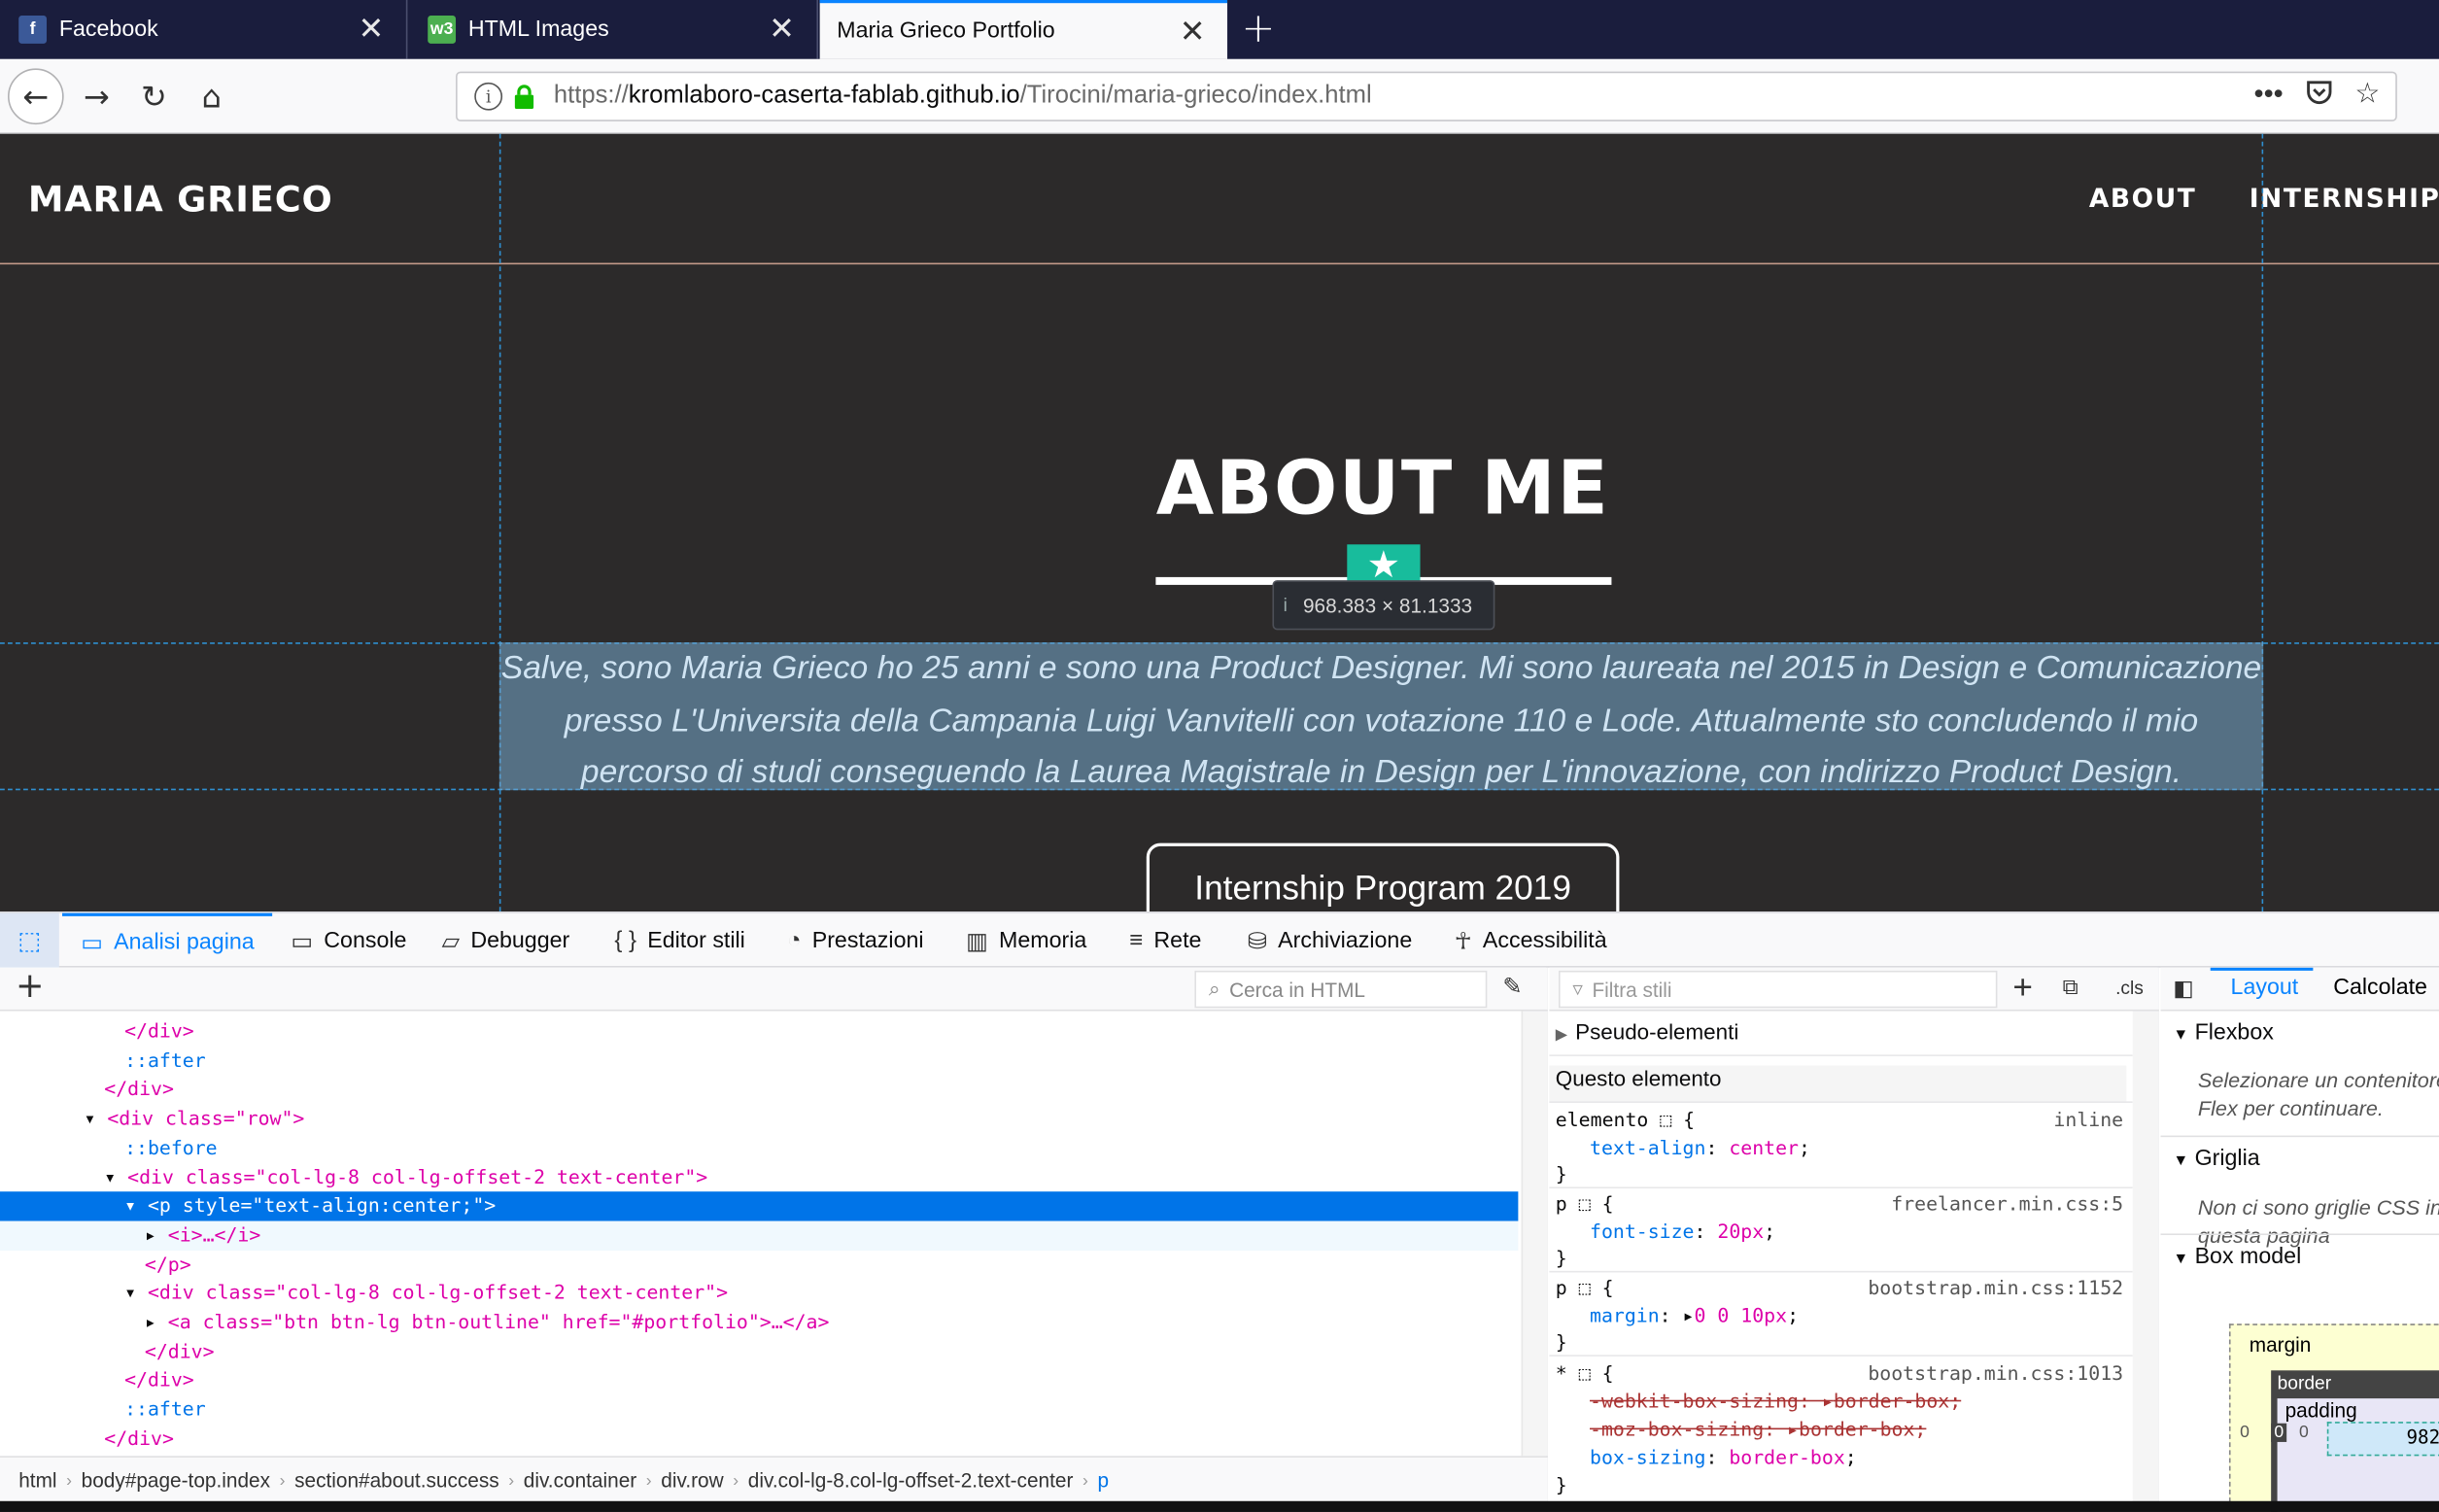 Image resolution: width=2439 pixels, height=1512 pixels. What do you see at coordinates (2007, 1203) in the screenshot?
I see `rule-source: freelancer.min.css:5` at bounding box center [2007, 1203].